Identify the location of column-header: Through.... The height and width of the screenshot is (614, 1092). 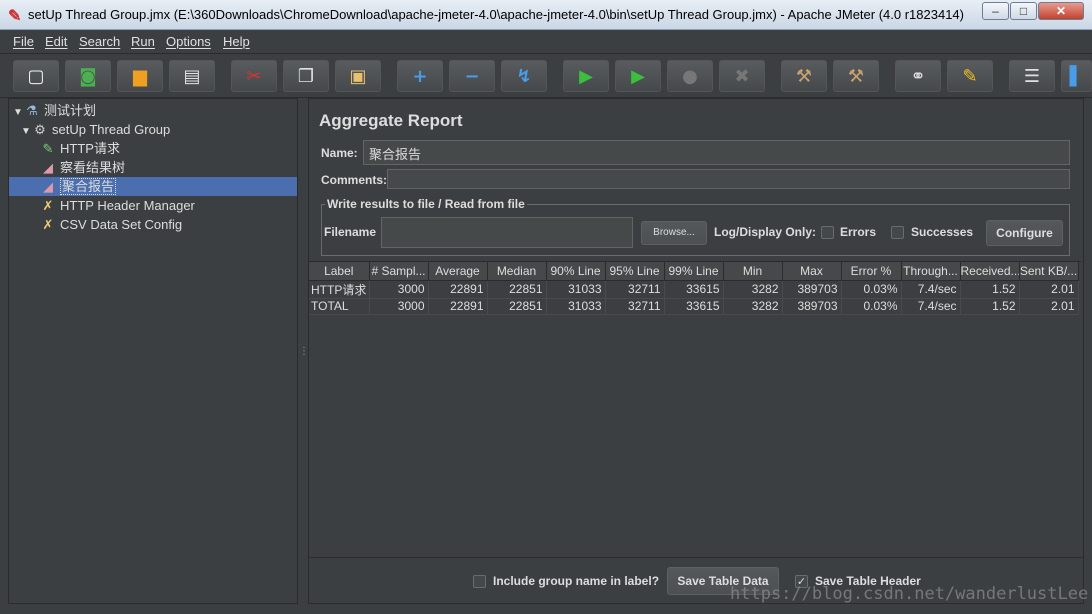
(931, 271).